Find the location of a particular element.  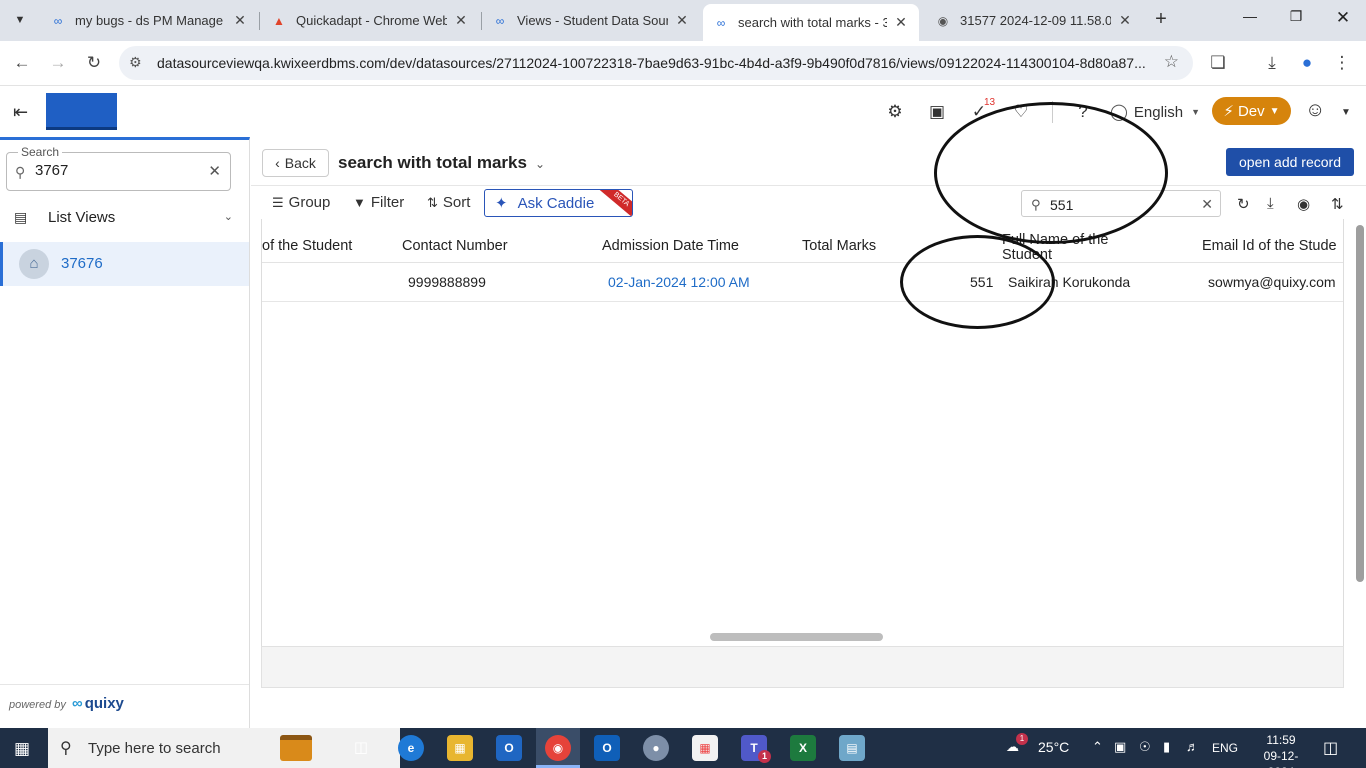

extensions-puzzle-icon: ❏ is located at coordinates (1218, 64).